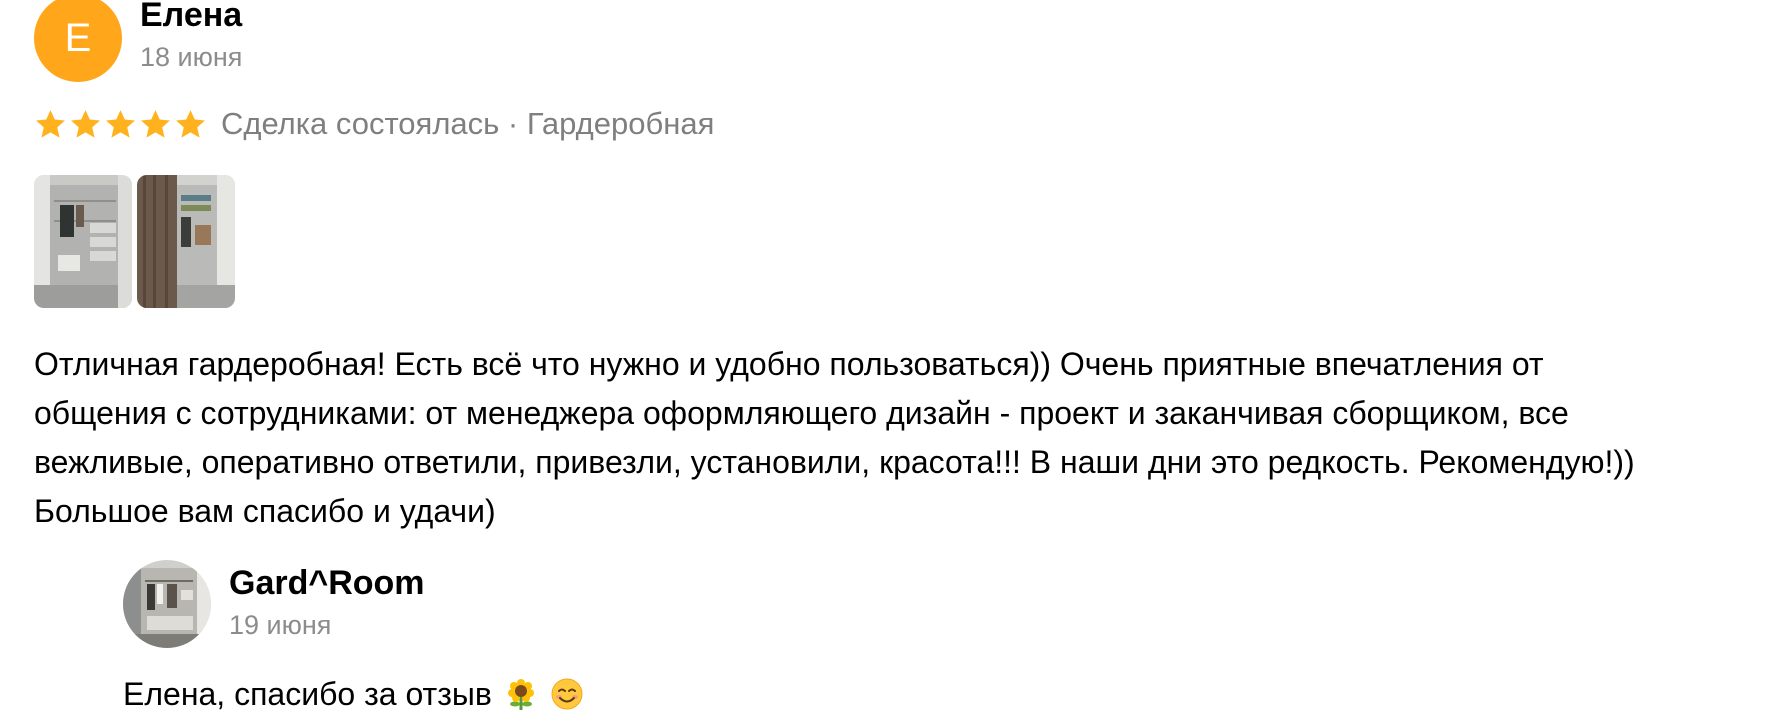  What do you see at coordinates (78, 41) in the screenshot?
I see `avatar: Е` at bounding box center [78, 41].